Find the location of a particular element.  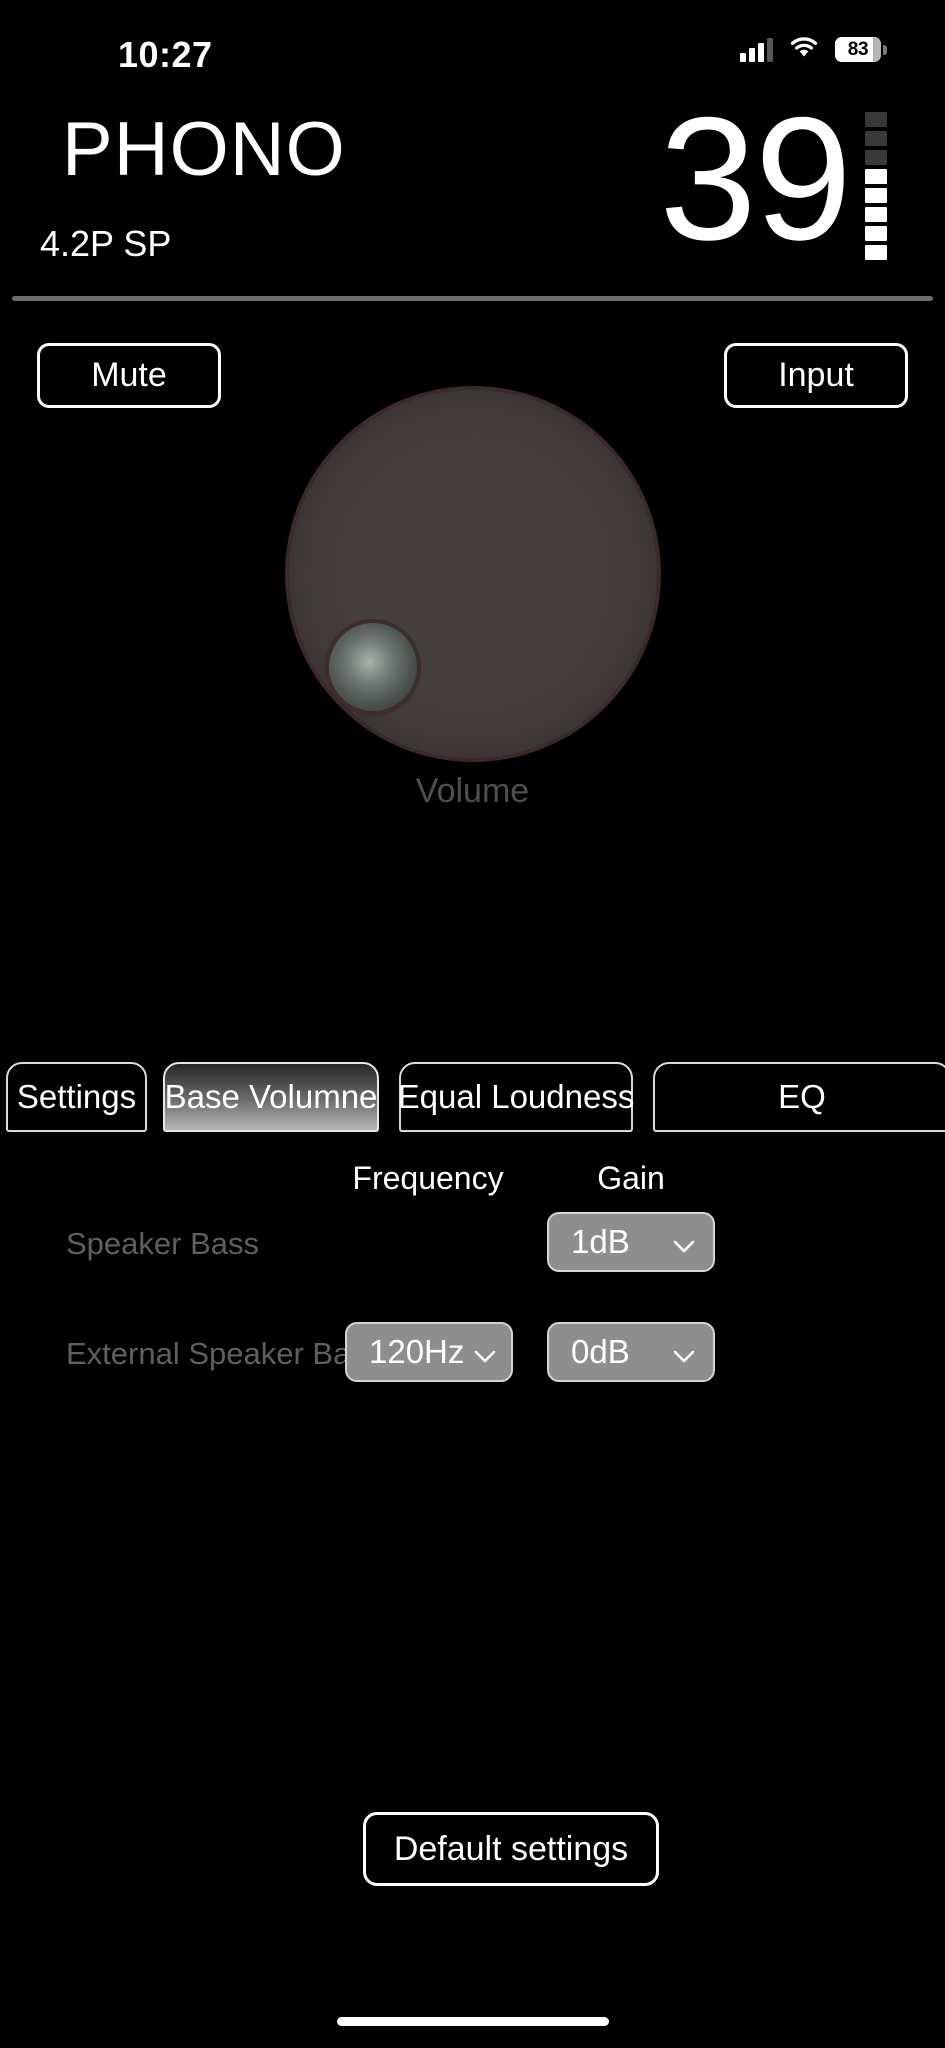

volume-knob-thumb is located at coordinates (372, 667).